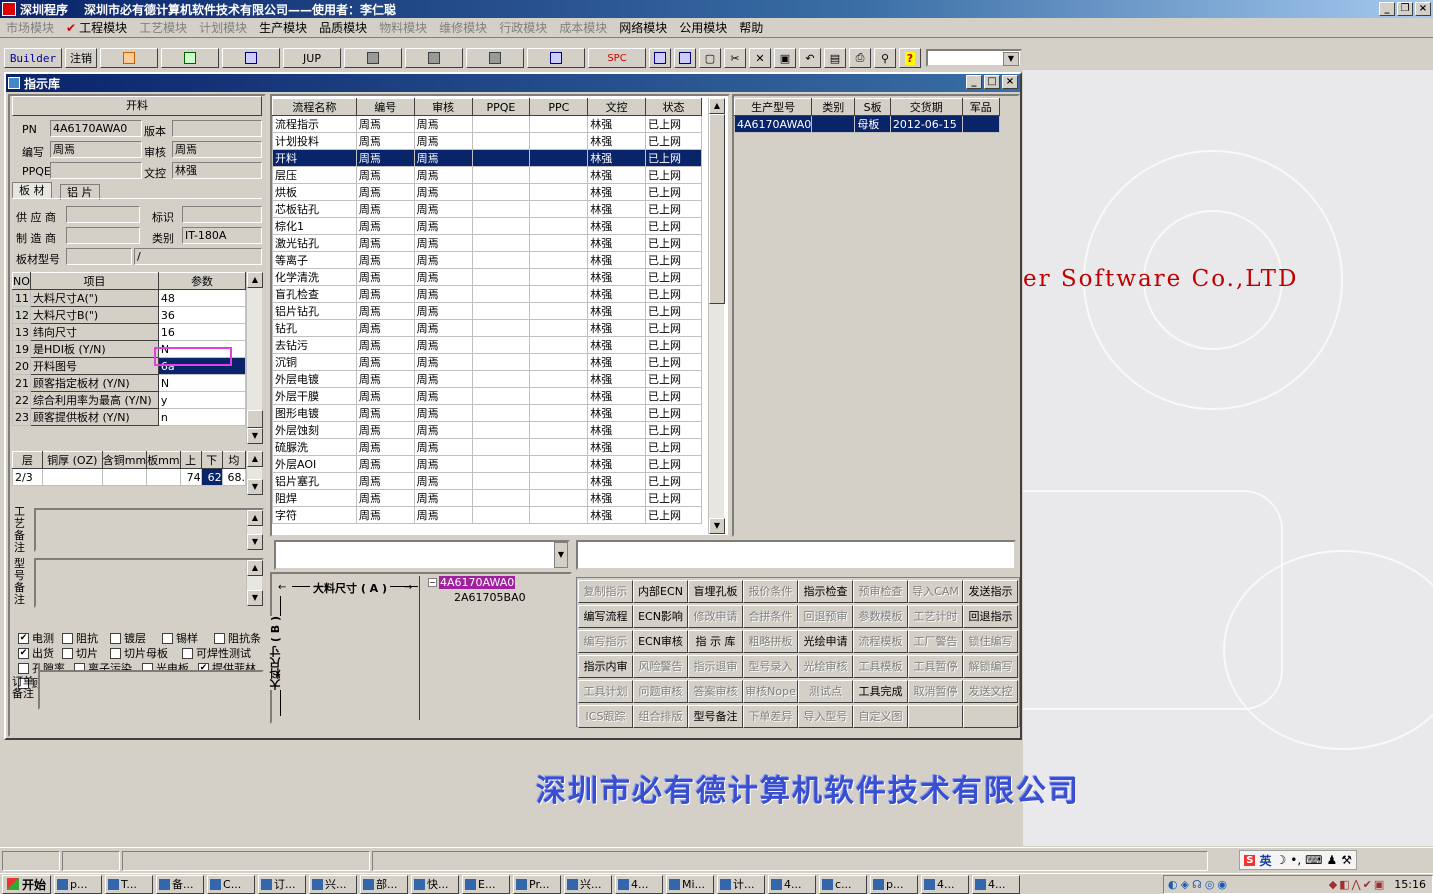  I want to click on action-button-12: 回退预审, so click(825, 616).